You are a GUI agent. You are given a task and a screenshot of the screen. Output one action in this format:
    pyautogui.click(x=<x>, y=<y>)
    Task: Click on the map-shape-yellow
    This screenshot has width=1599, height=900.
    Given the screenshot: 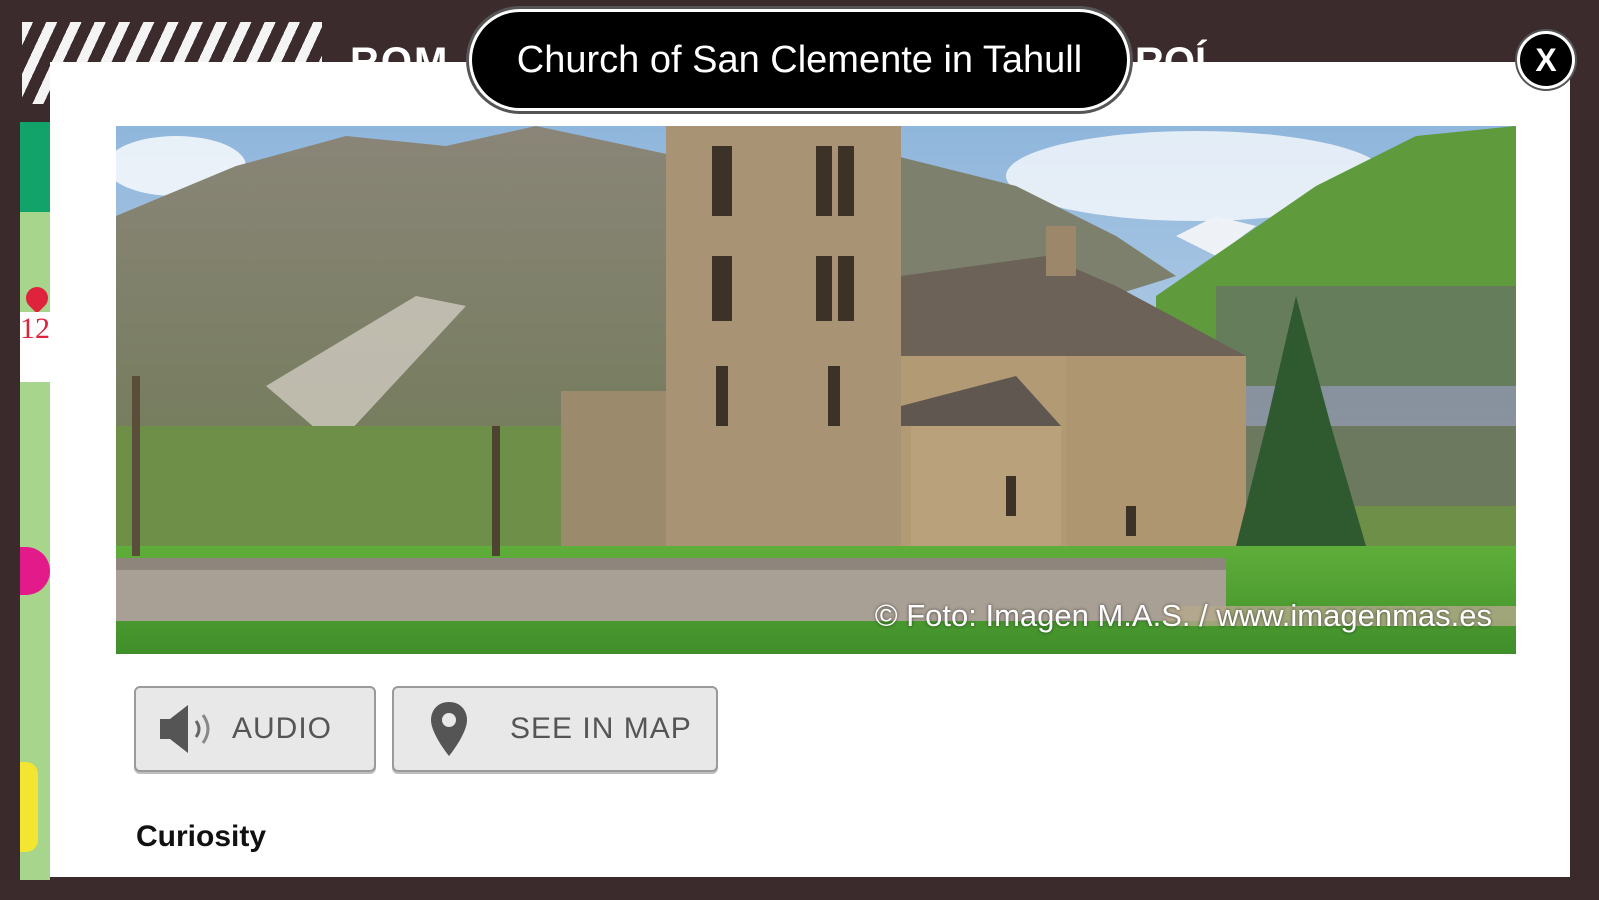 What is the action you would take?
    pyautogui.click(x=29, y=807)
    